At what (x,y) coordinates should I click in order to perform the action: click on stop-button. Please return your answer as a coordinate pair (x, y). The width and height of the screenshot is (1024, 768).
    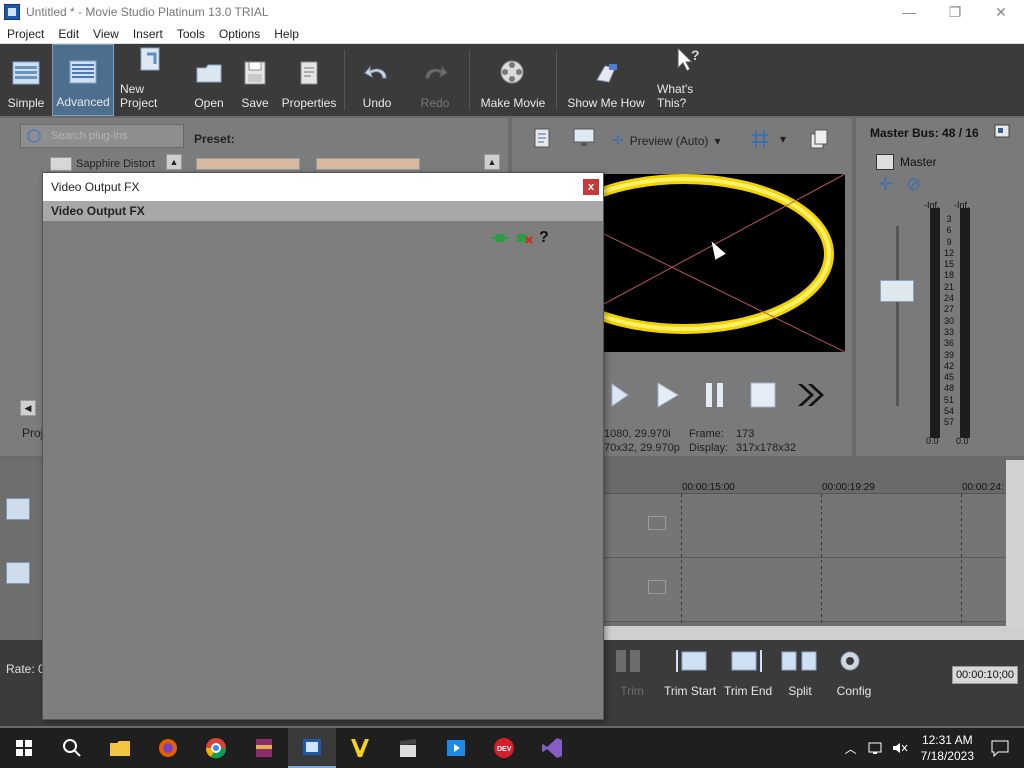
    Looking at the image, I should click on (763, 395).